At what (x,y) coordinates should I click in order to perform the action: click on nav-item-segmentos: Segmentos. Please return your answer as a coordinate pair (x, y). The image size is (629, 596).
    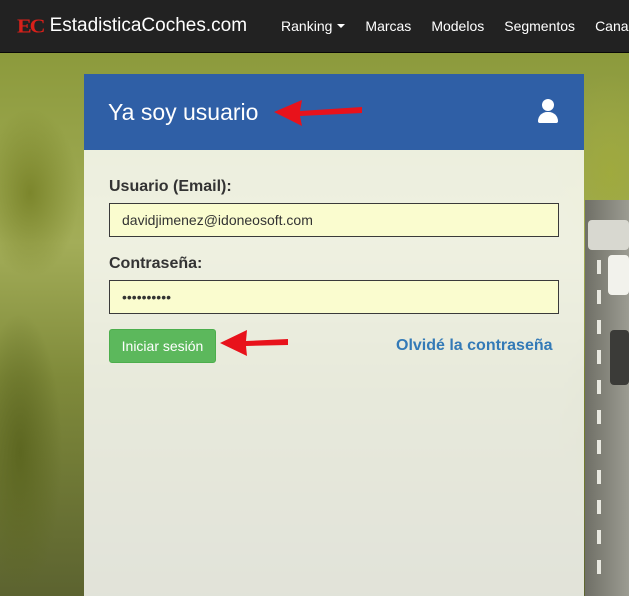
    Looking at the image, I should click on (539, 26).